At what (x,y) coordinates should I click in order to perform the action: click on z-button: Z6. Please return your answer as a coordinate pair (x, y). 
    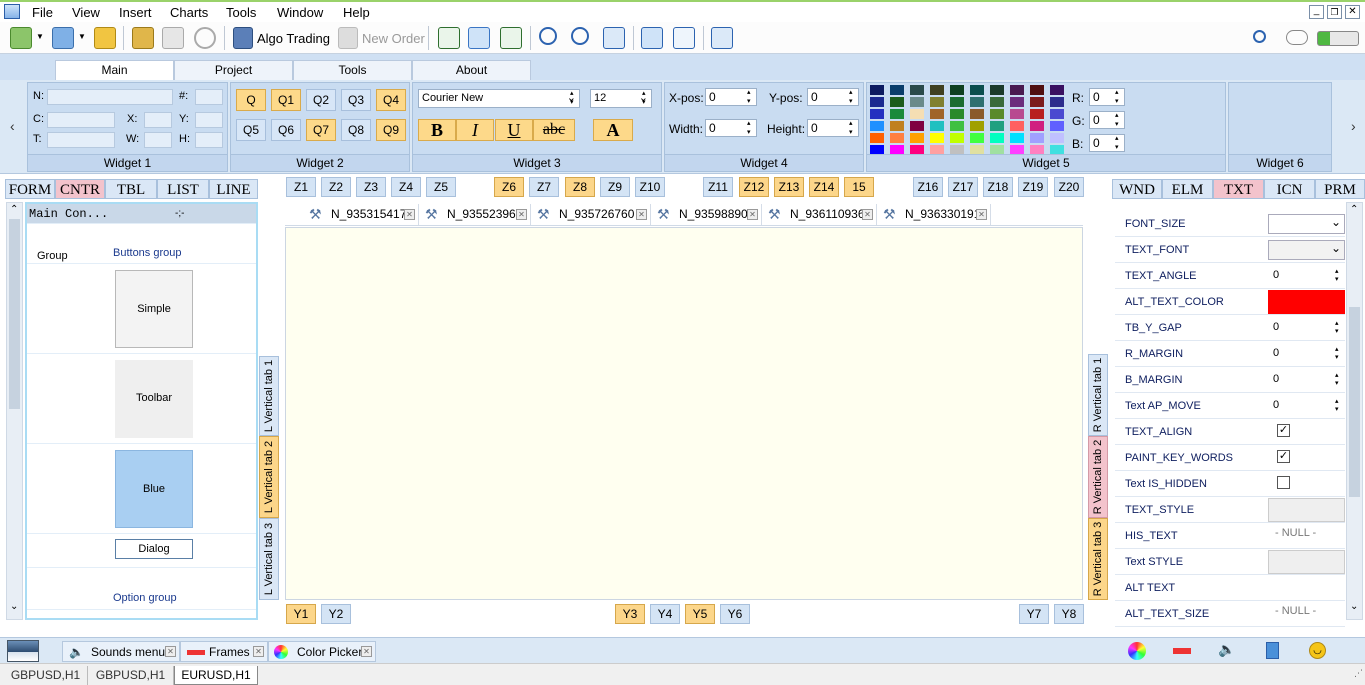
    Looking at the image, I should click on (509, 187).